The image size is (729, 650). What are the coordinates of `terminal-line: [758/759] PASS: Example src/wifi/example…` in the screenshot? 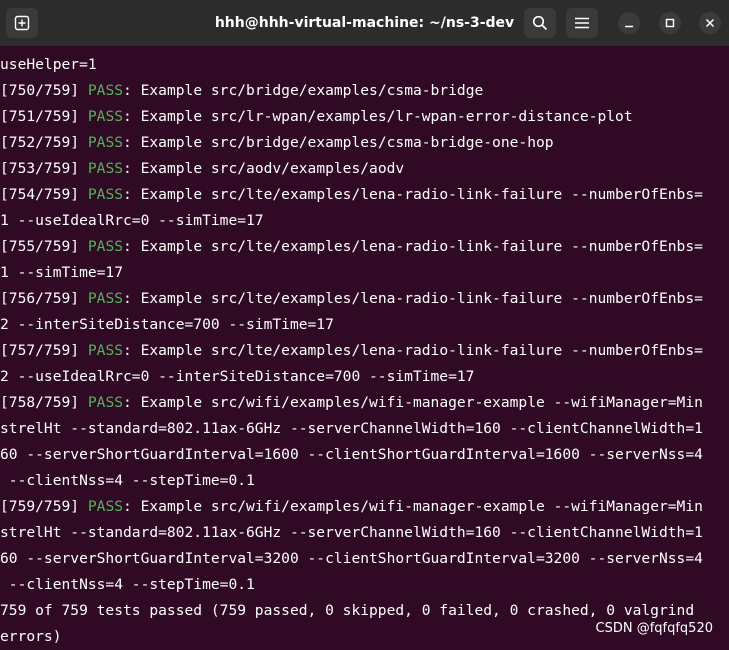 It's located at (364, 403).